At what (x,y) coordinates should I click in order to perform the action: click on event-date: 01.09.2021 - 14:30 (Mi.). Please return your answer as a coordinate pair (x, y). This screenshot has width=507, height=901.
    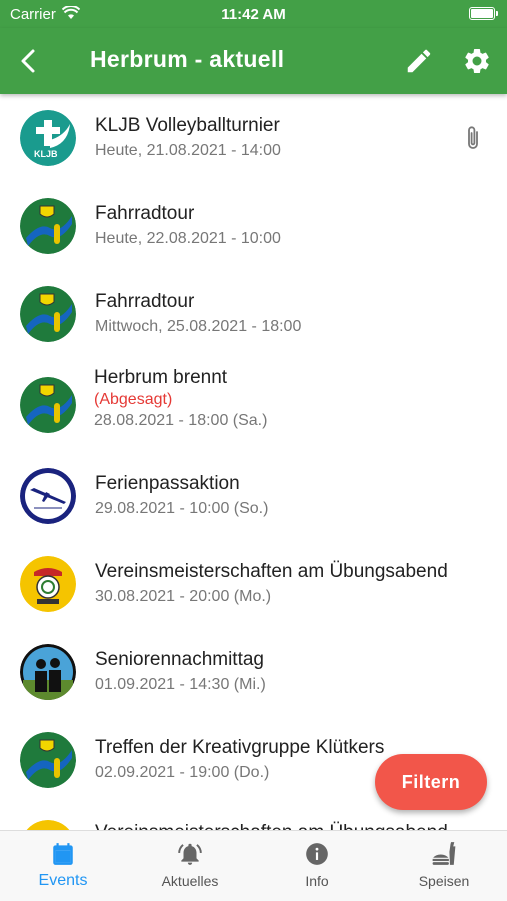
    Looking at the image, I should click on (180, 684).